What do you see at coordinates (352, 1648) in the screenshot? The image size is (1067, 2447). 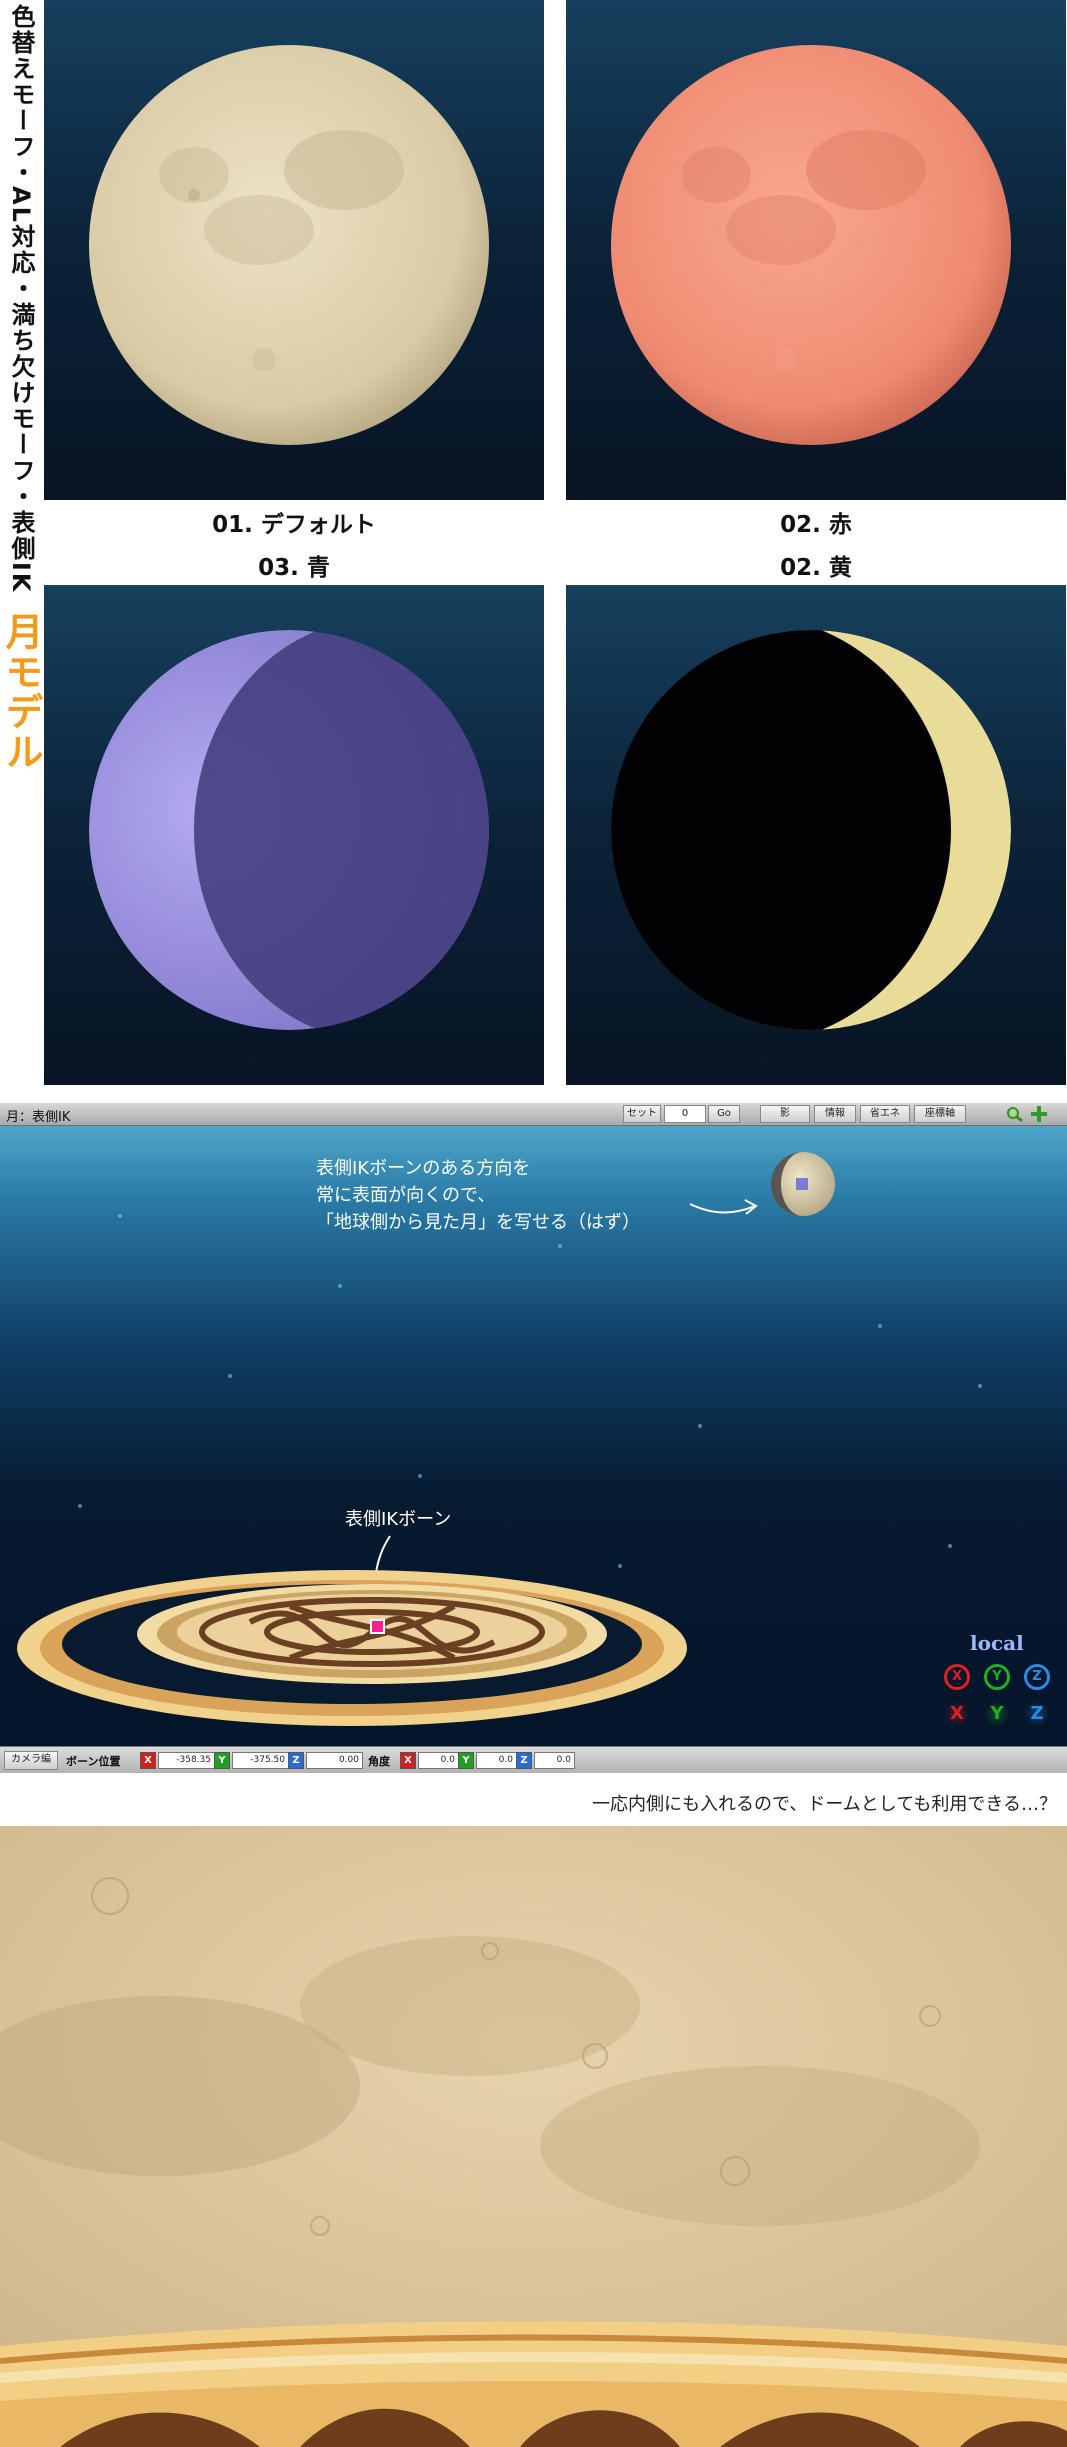 I see `ring-platform` at bounding box center [352, 1648].